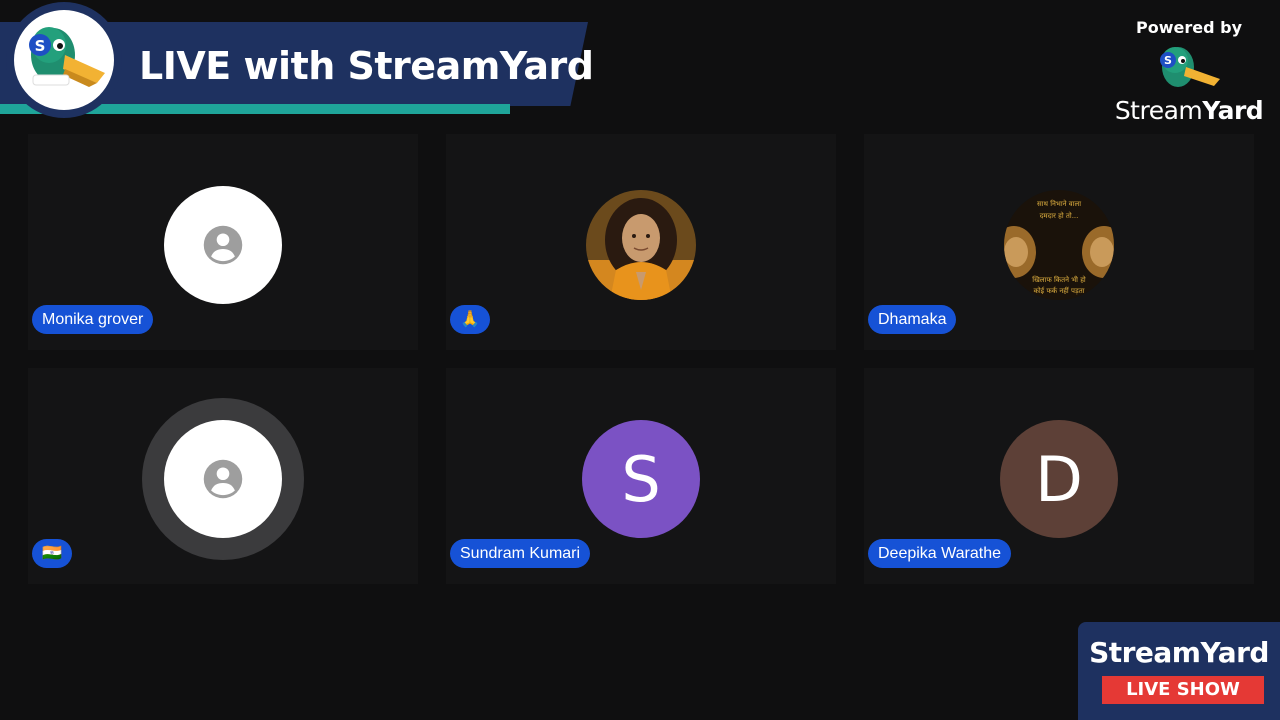 Image resolution: width=1280 pixels, height=720 pixels. I want to click on streamyard-duck-logo: S, so click(64, 60).